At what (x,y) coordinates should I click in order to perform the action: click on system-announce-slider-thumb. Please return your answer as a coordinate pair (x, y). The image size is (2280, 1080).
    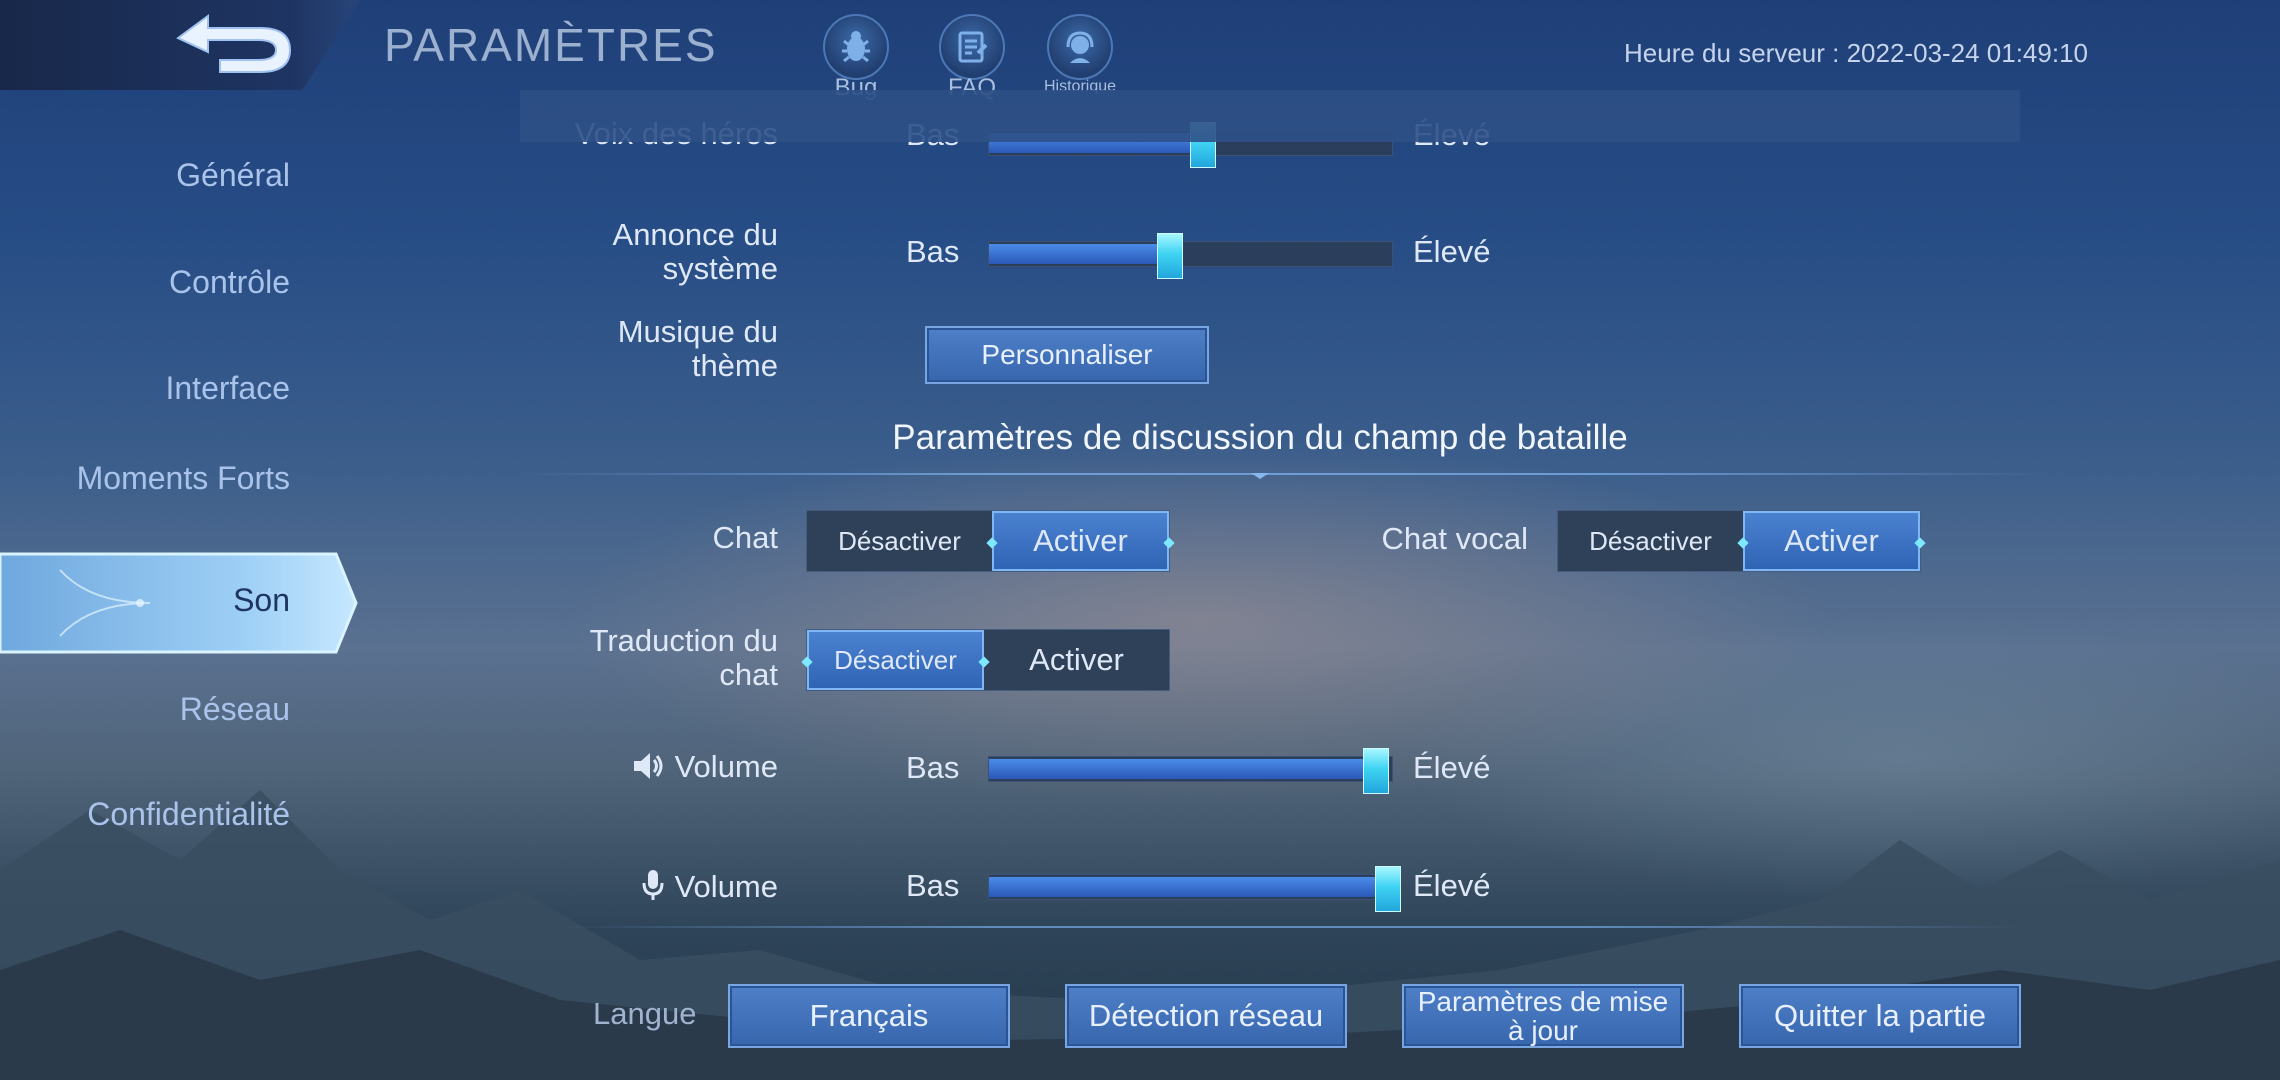
    Looking at the image, I should click on (1170, 256).